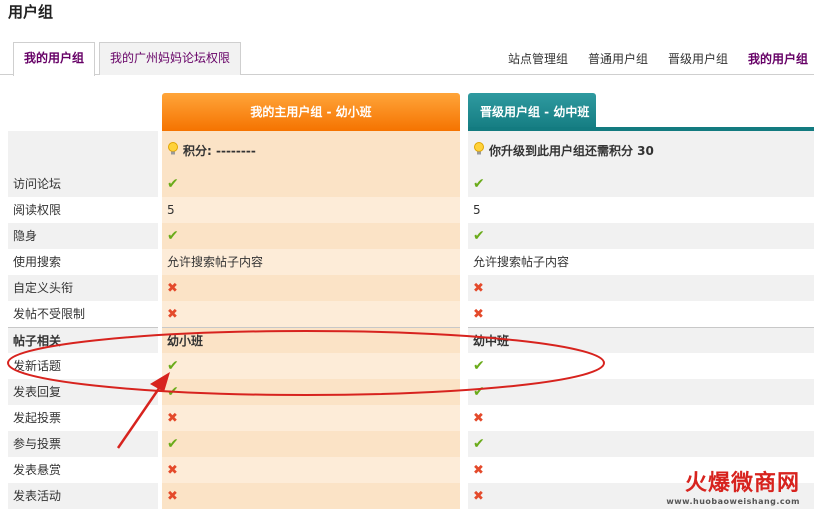 The width and height of the screenshot is (814, 512). Describe the element at coordinates (219, 151) in the screenshot. I see `current-points-text: 积分: --------` at that location.